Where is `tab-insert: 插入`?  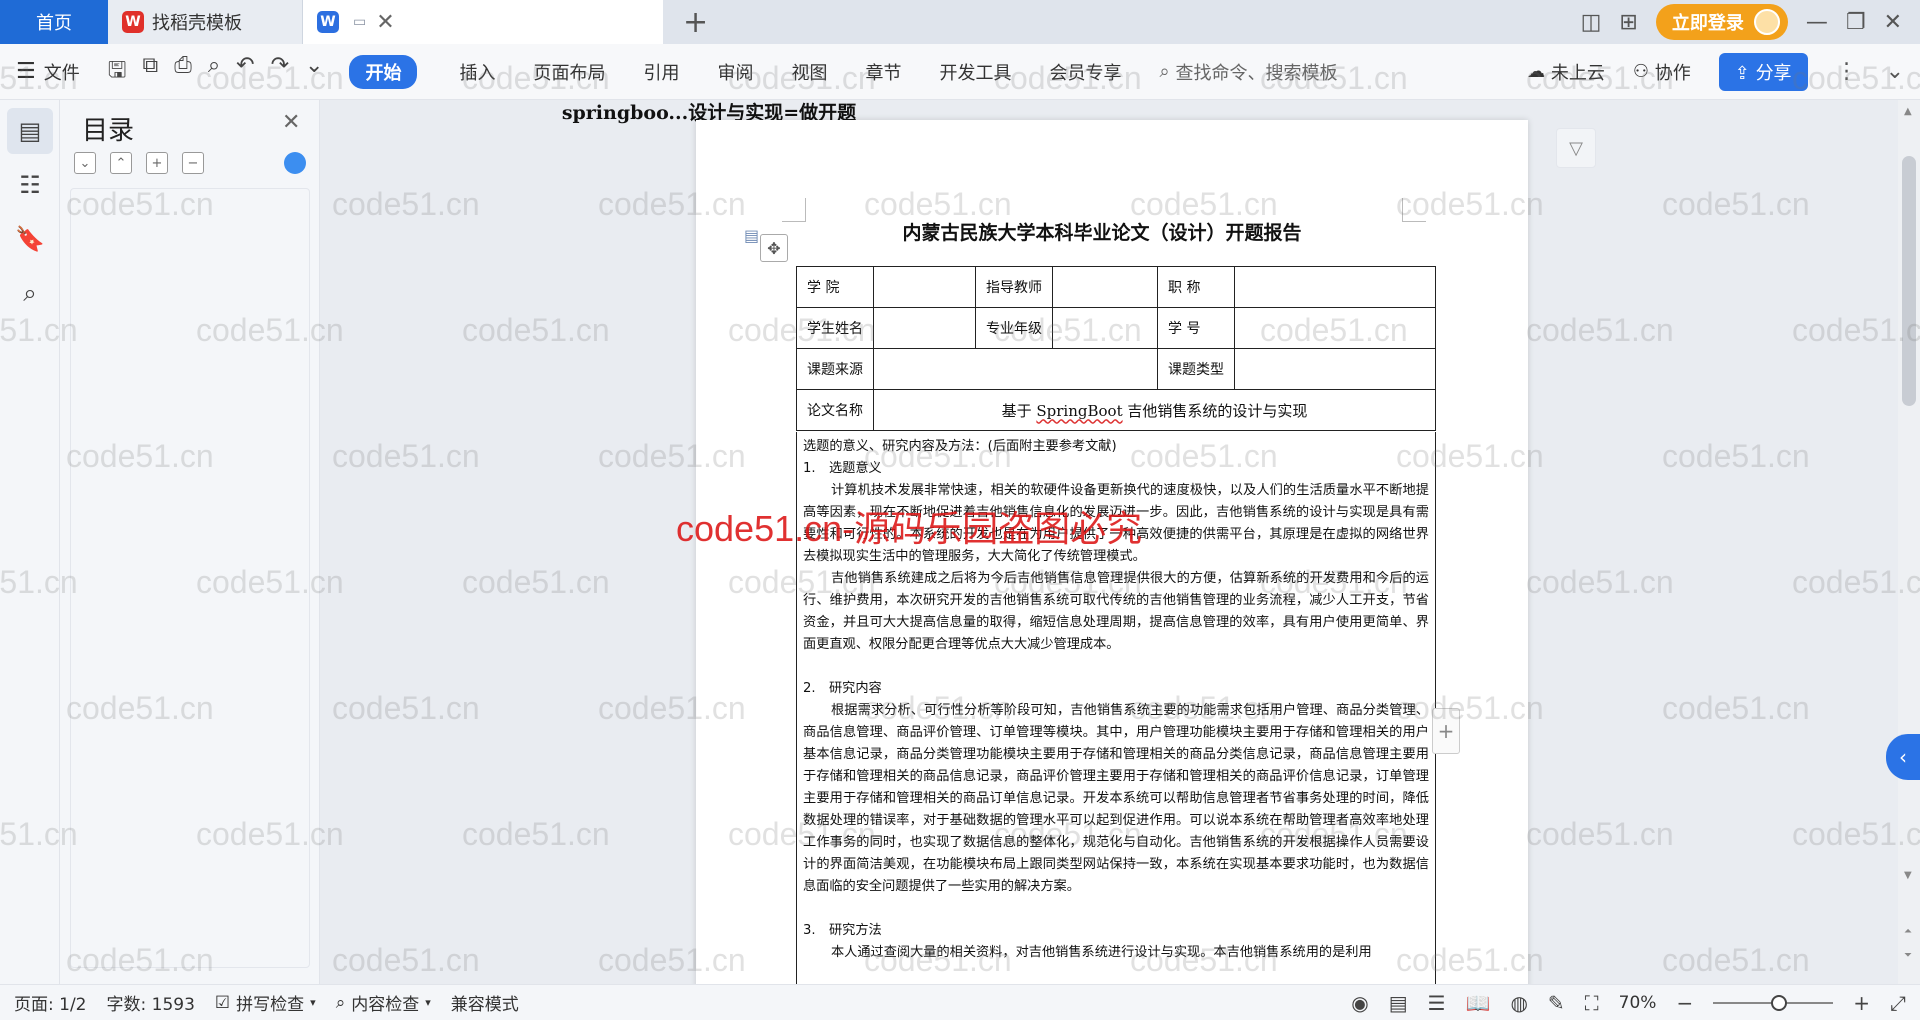
tab-insert: 插入 is located at coordinates (477, 72).